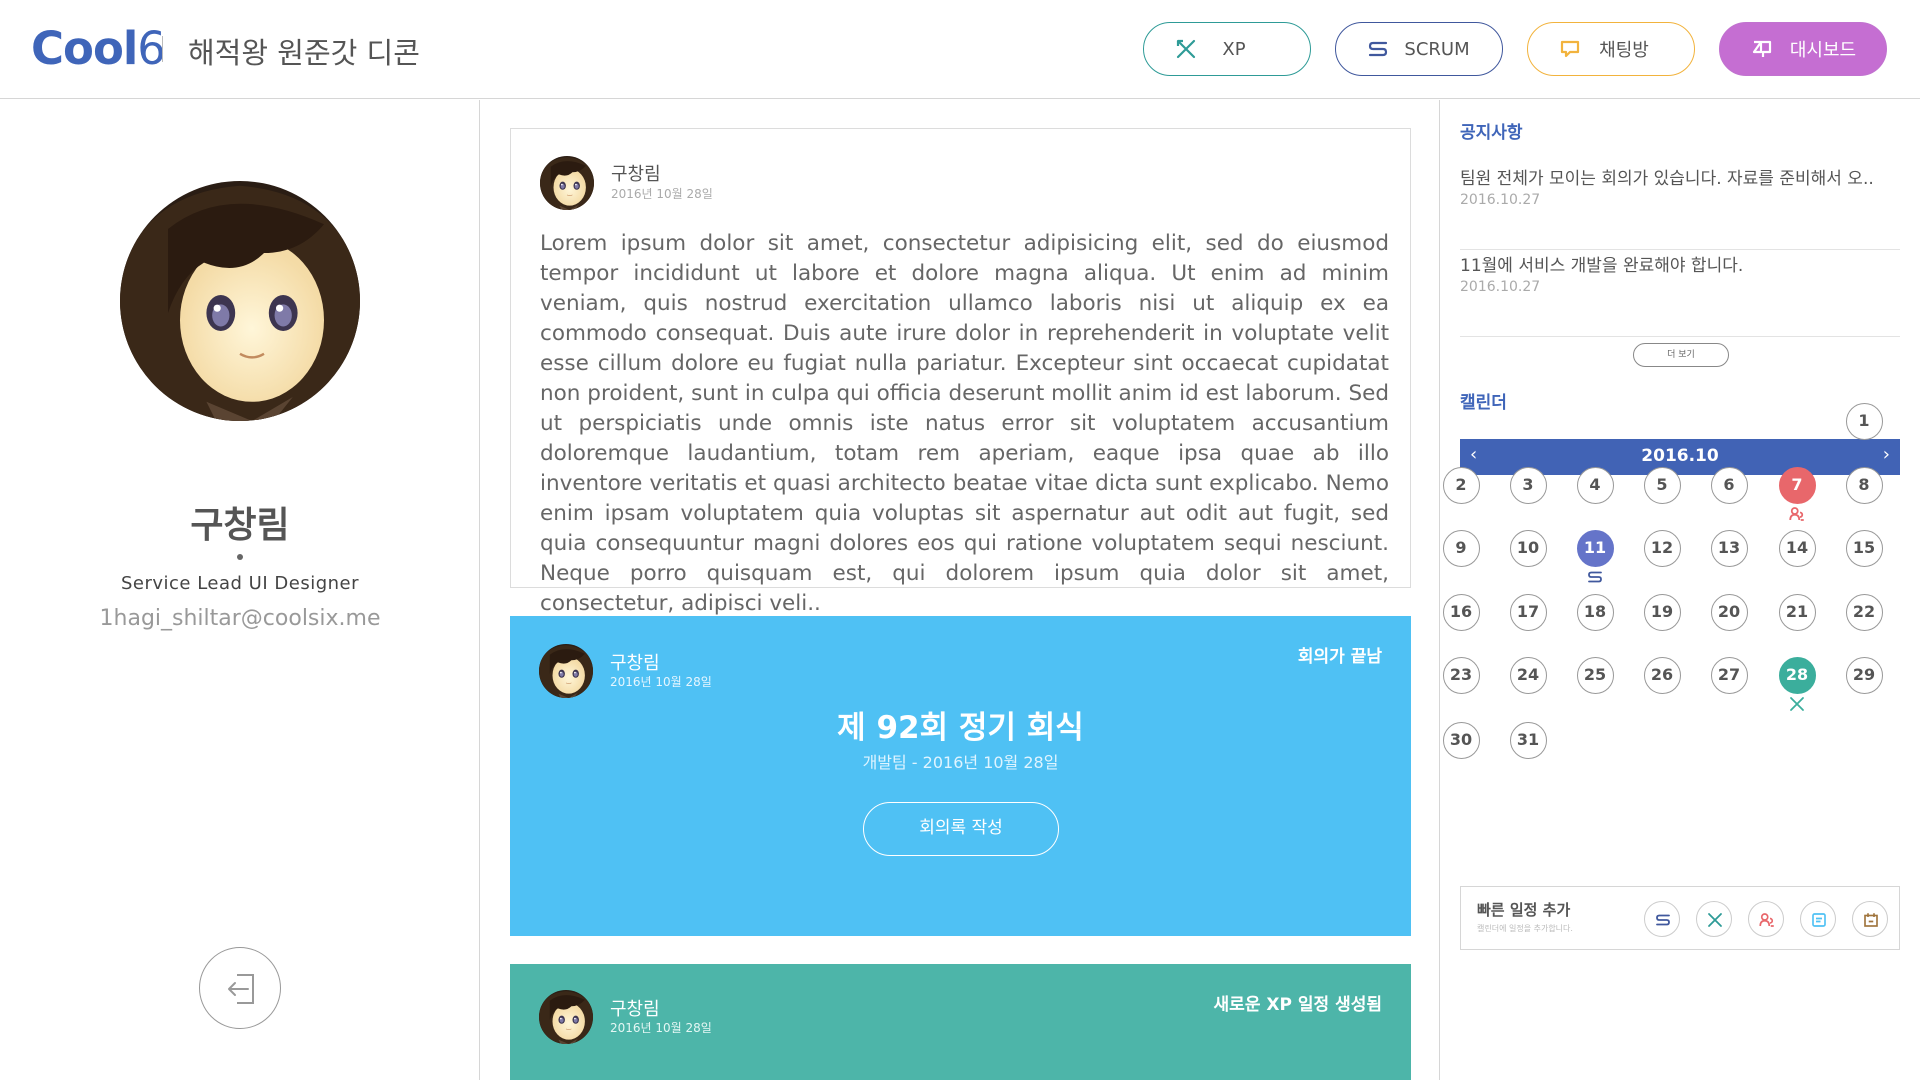 The image size is (1920, 1080). I want to click on calendar-day: 14, so click(1797, 548).